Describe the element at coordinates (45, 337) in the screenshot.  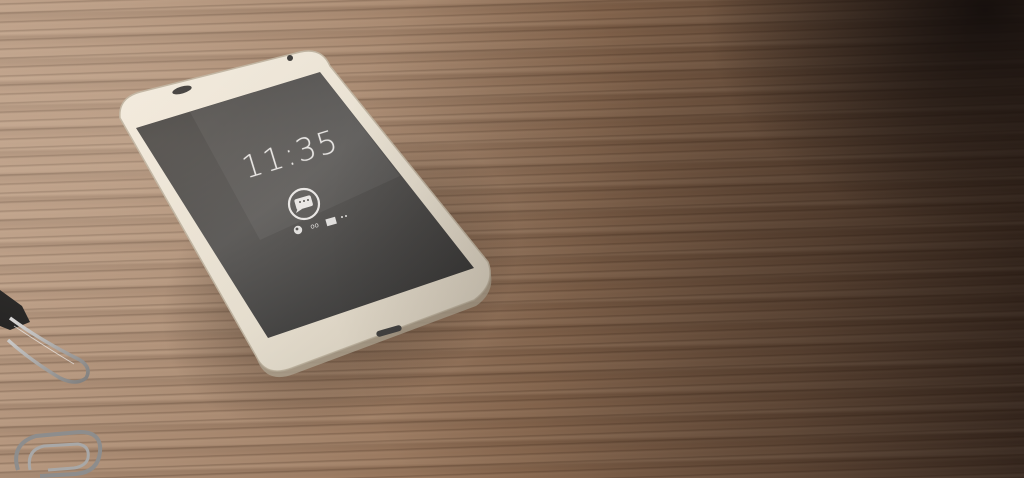
I see `binder-clip` at that location.